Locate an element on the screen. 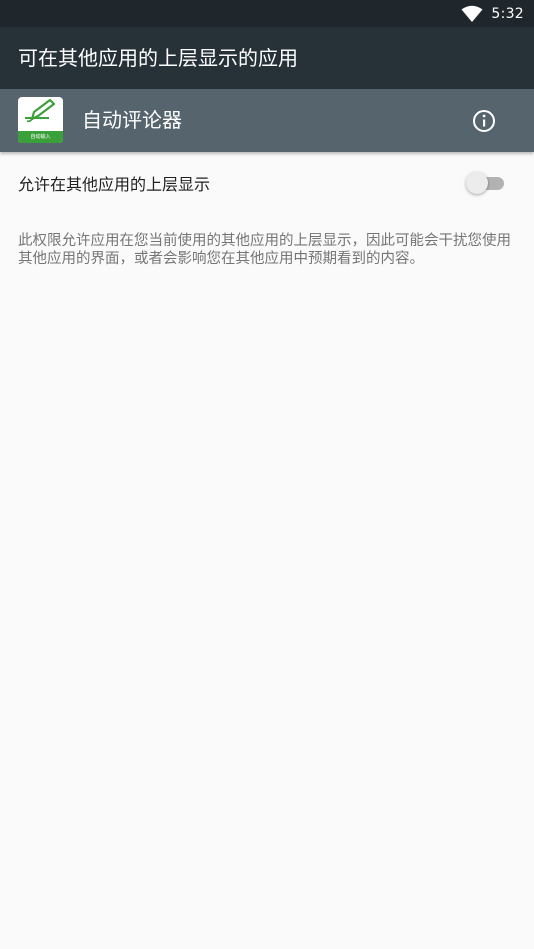 Image resolution: width=534 pixels, height=949 pixels. overlay-permission-setting: 允许在其他应用的上层显示 is located at coordinates (267, 183).